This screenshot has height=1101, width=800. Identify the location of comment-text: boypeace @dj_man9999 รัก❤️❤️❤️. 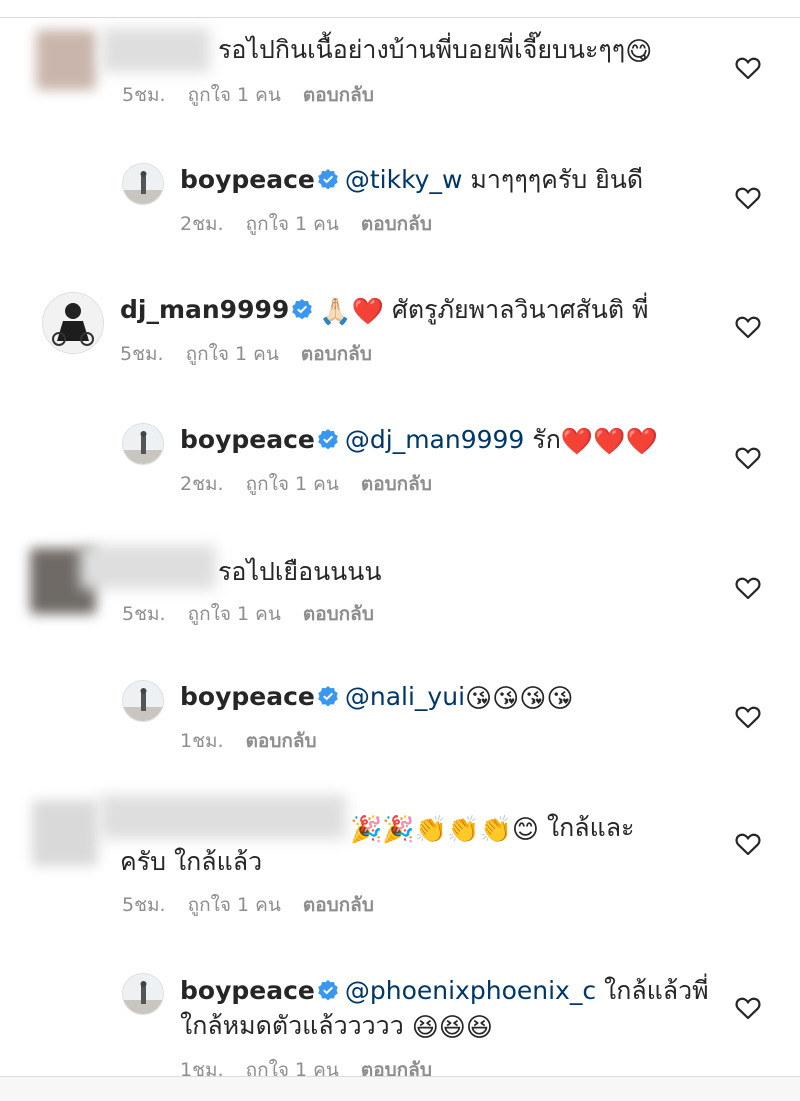
(419, 440).